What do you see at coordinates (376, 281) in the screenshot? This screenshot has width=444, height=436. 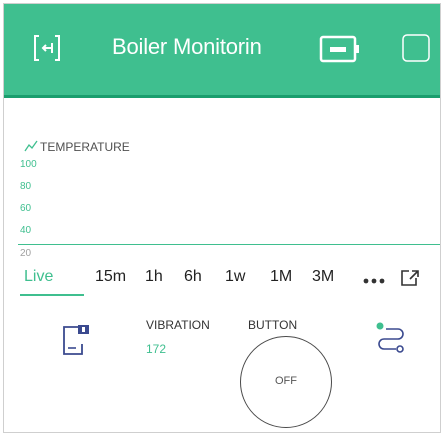 I see `more-dots-icon` at bounding box center [376, 281].